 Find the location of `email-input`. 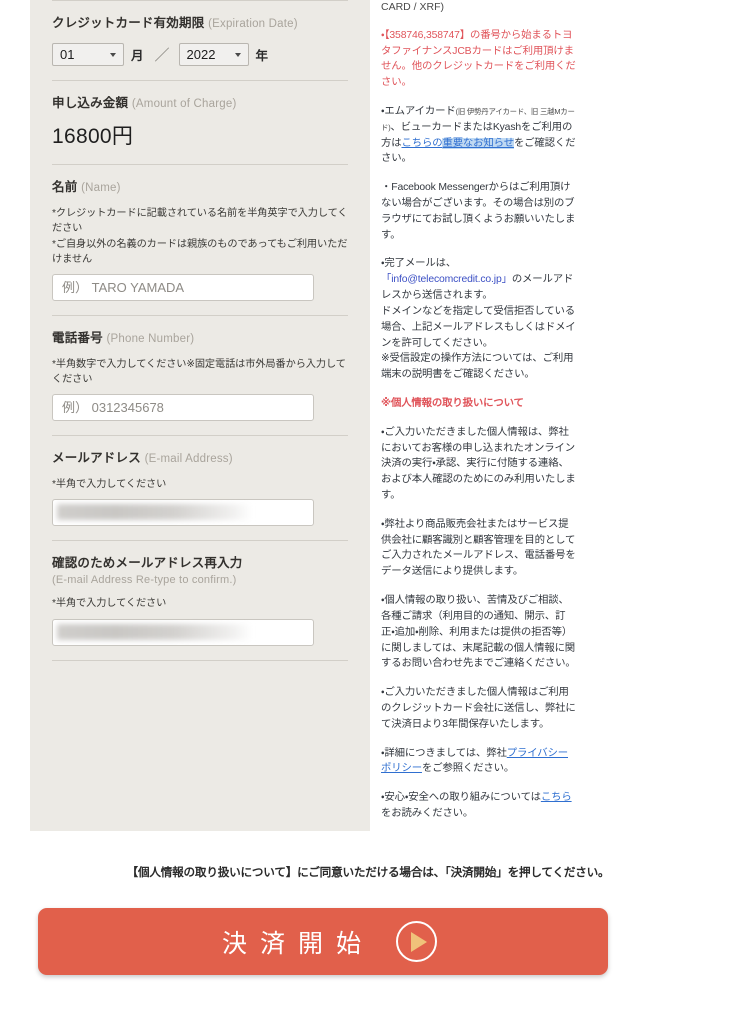

email-input is located at coordinates (183, 513).